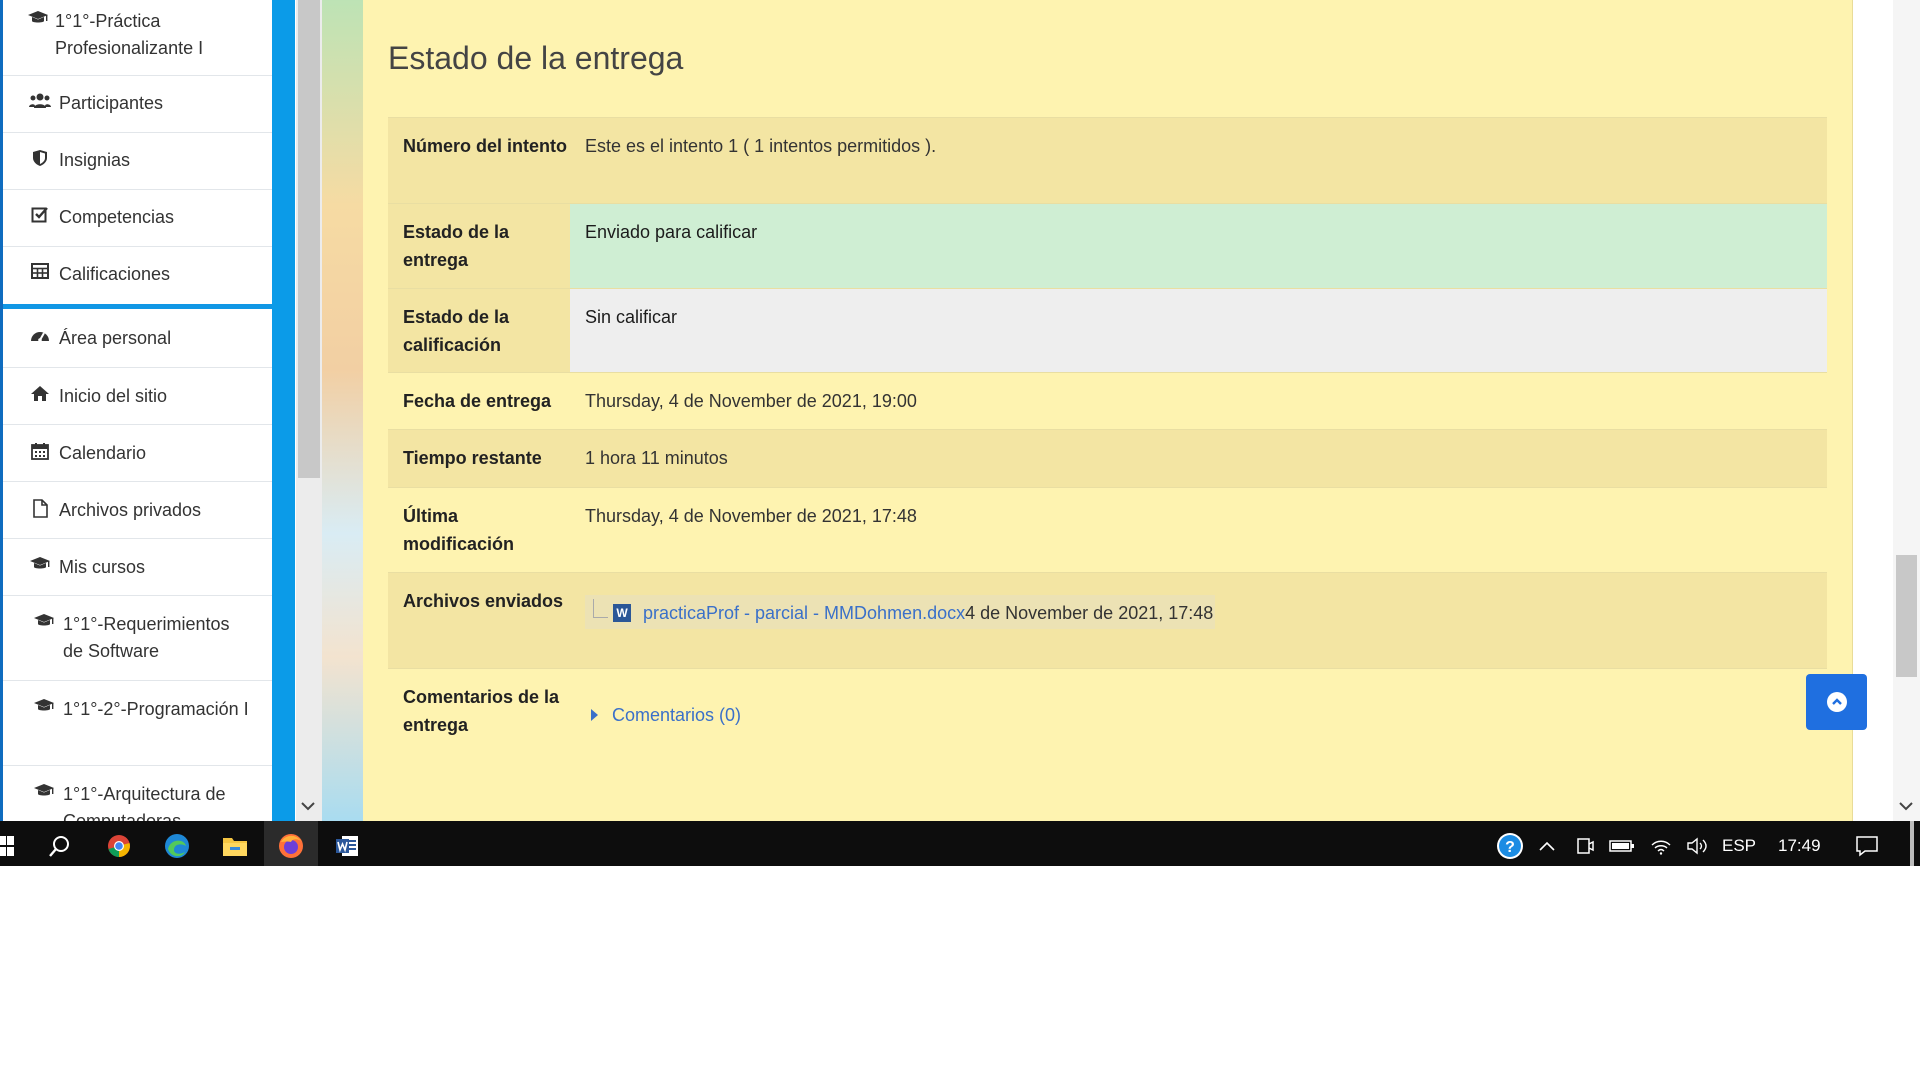 The image size is (1920, 1080). Describe the element at coordinates (7, 843) in the screenshot. I see `windows-start-icon` at that location.